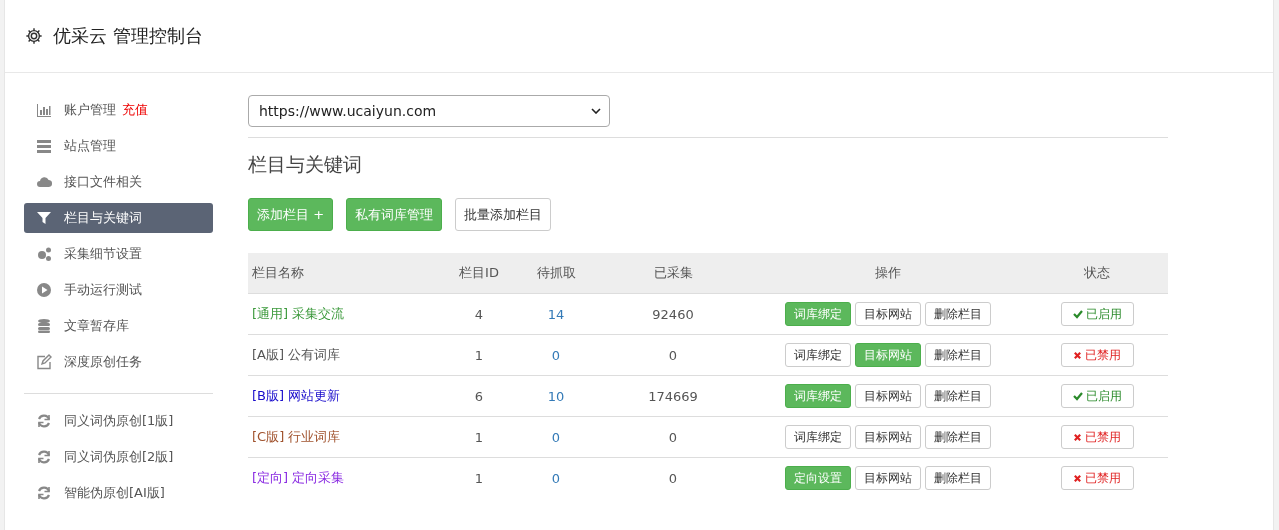 The image size is (1279, 530). What do you see at coordinates (44, 362) in the screenshot?
I see `edit-icon` at bounding box center [44, 362].